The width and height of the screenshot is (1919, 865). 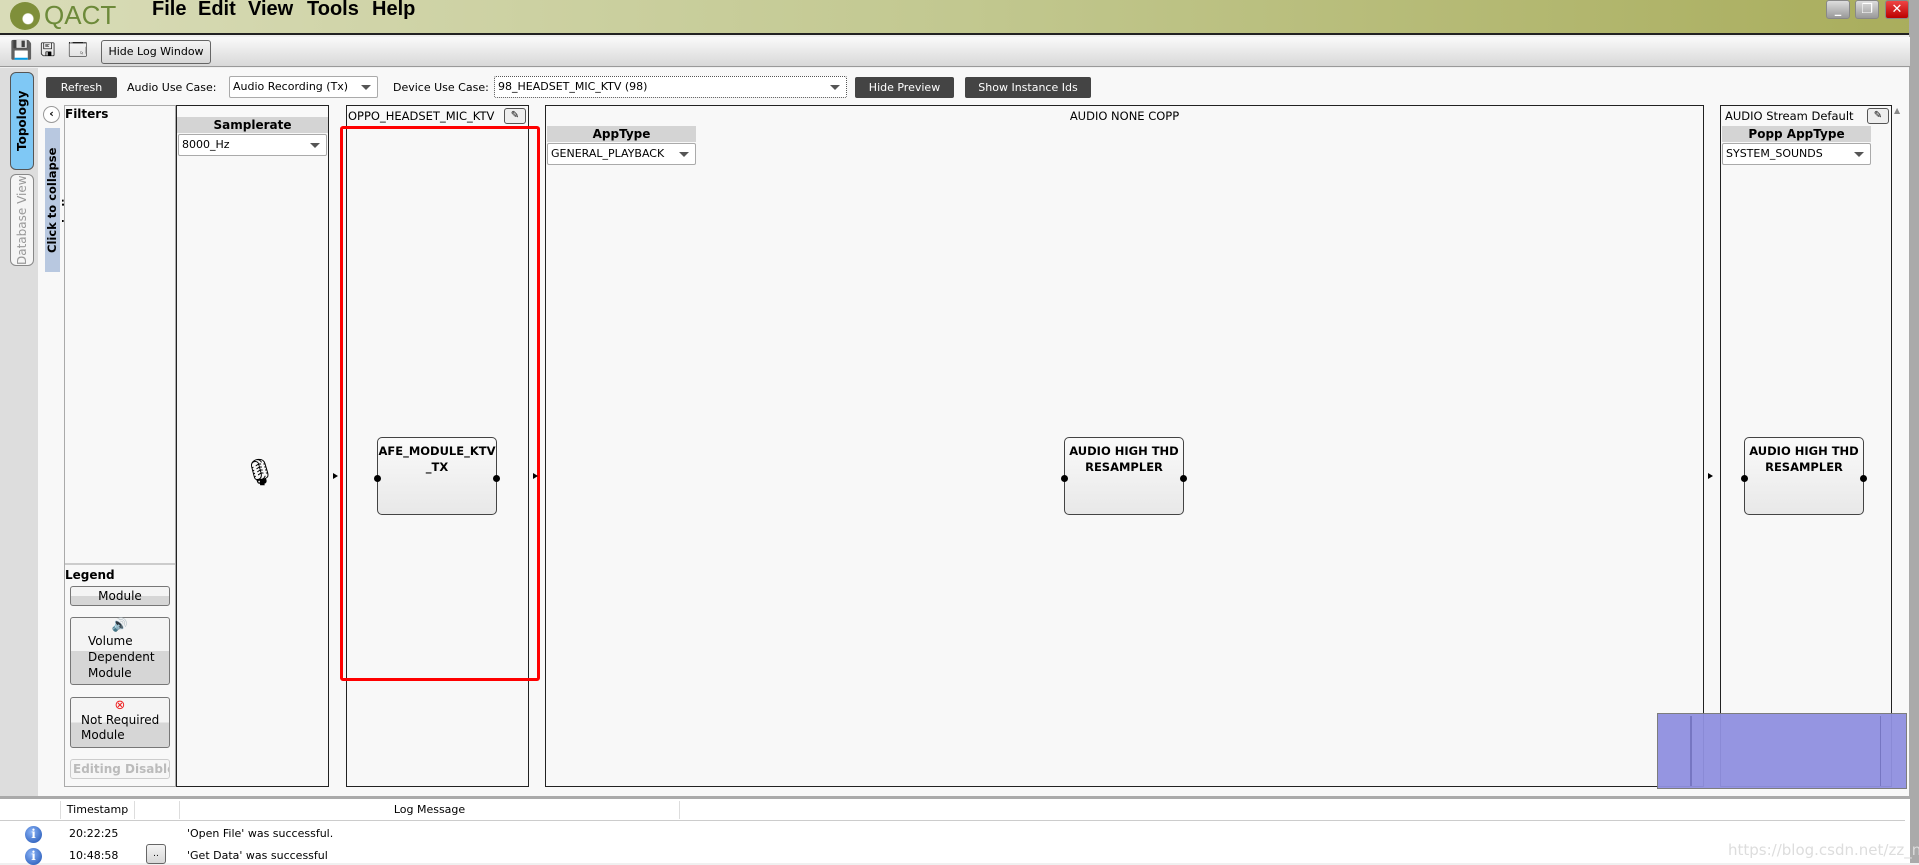 What do you see at coordinates (51, 114) in the screenshot?
I see `collapse-chevron-icon: ‹` at bounding box center [51, 114].